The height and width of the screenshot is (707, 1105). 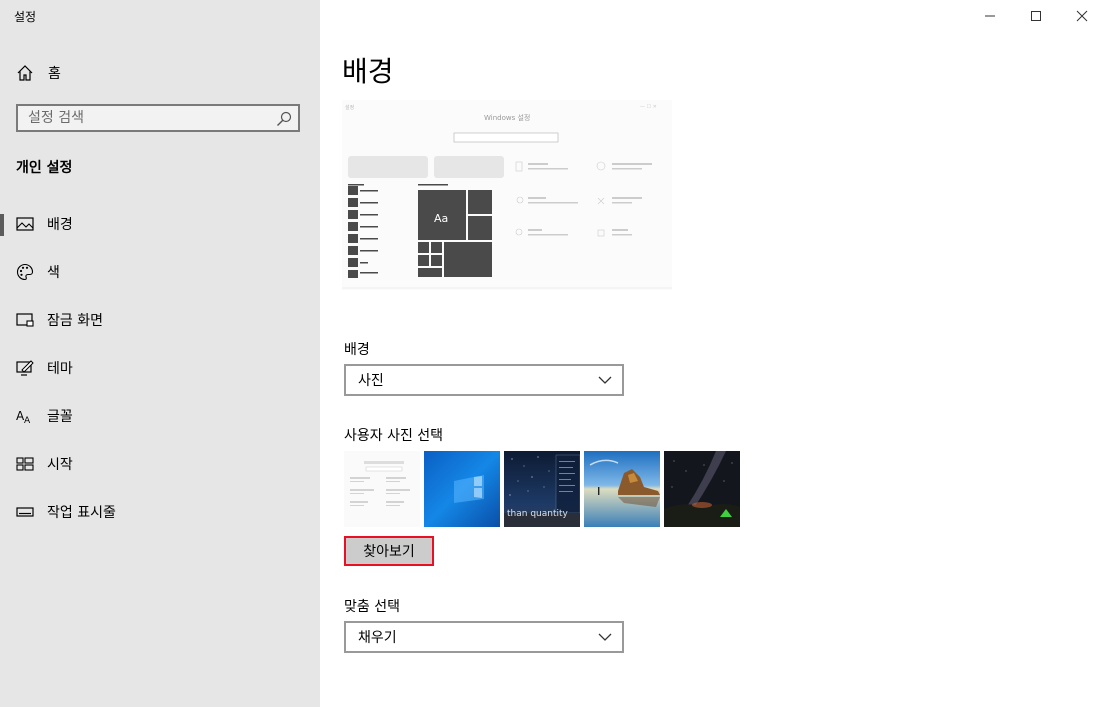 What do you see at coordinates (38, 73) in the screenshot?
I see `home-nav-item: 홈` at bounding box center [38, 73].